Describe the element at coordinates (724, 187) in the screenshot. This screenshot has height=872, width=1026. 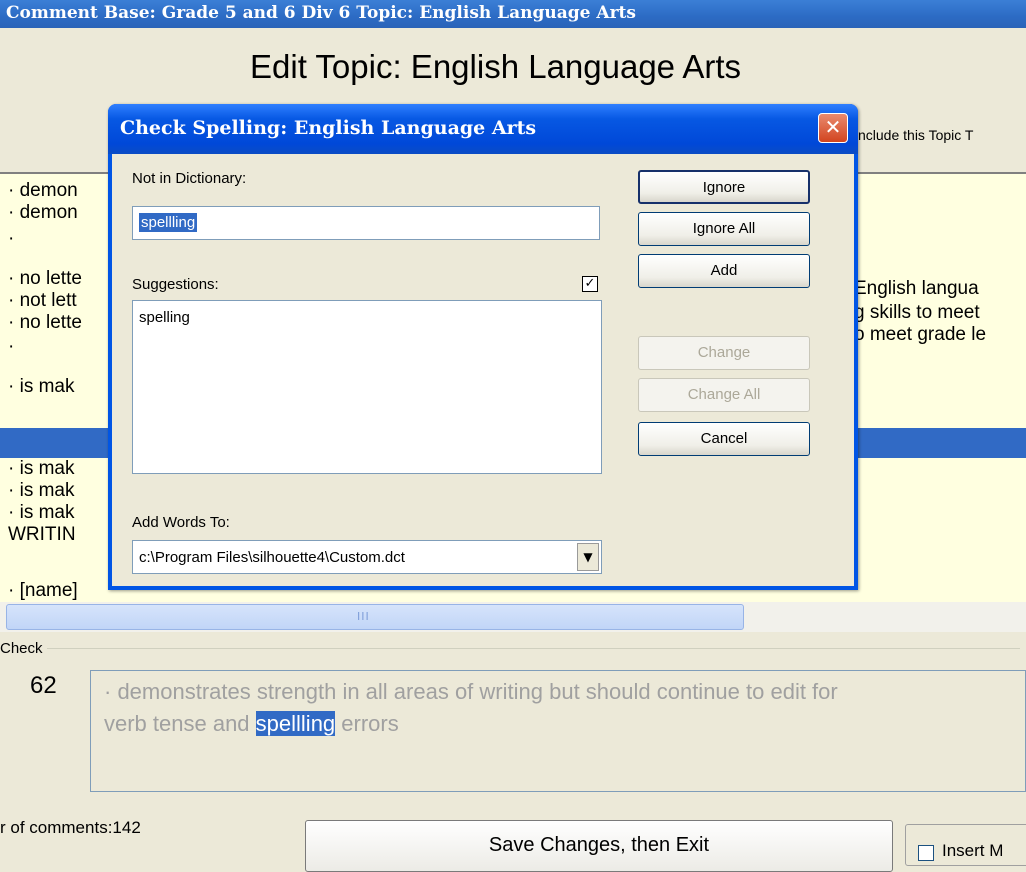
I see `ignore-button: Ignore` at that location.